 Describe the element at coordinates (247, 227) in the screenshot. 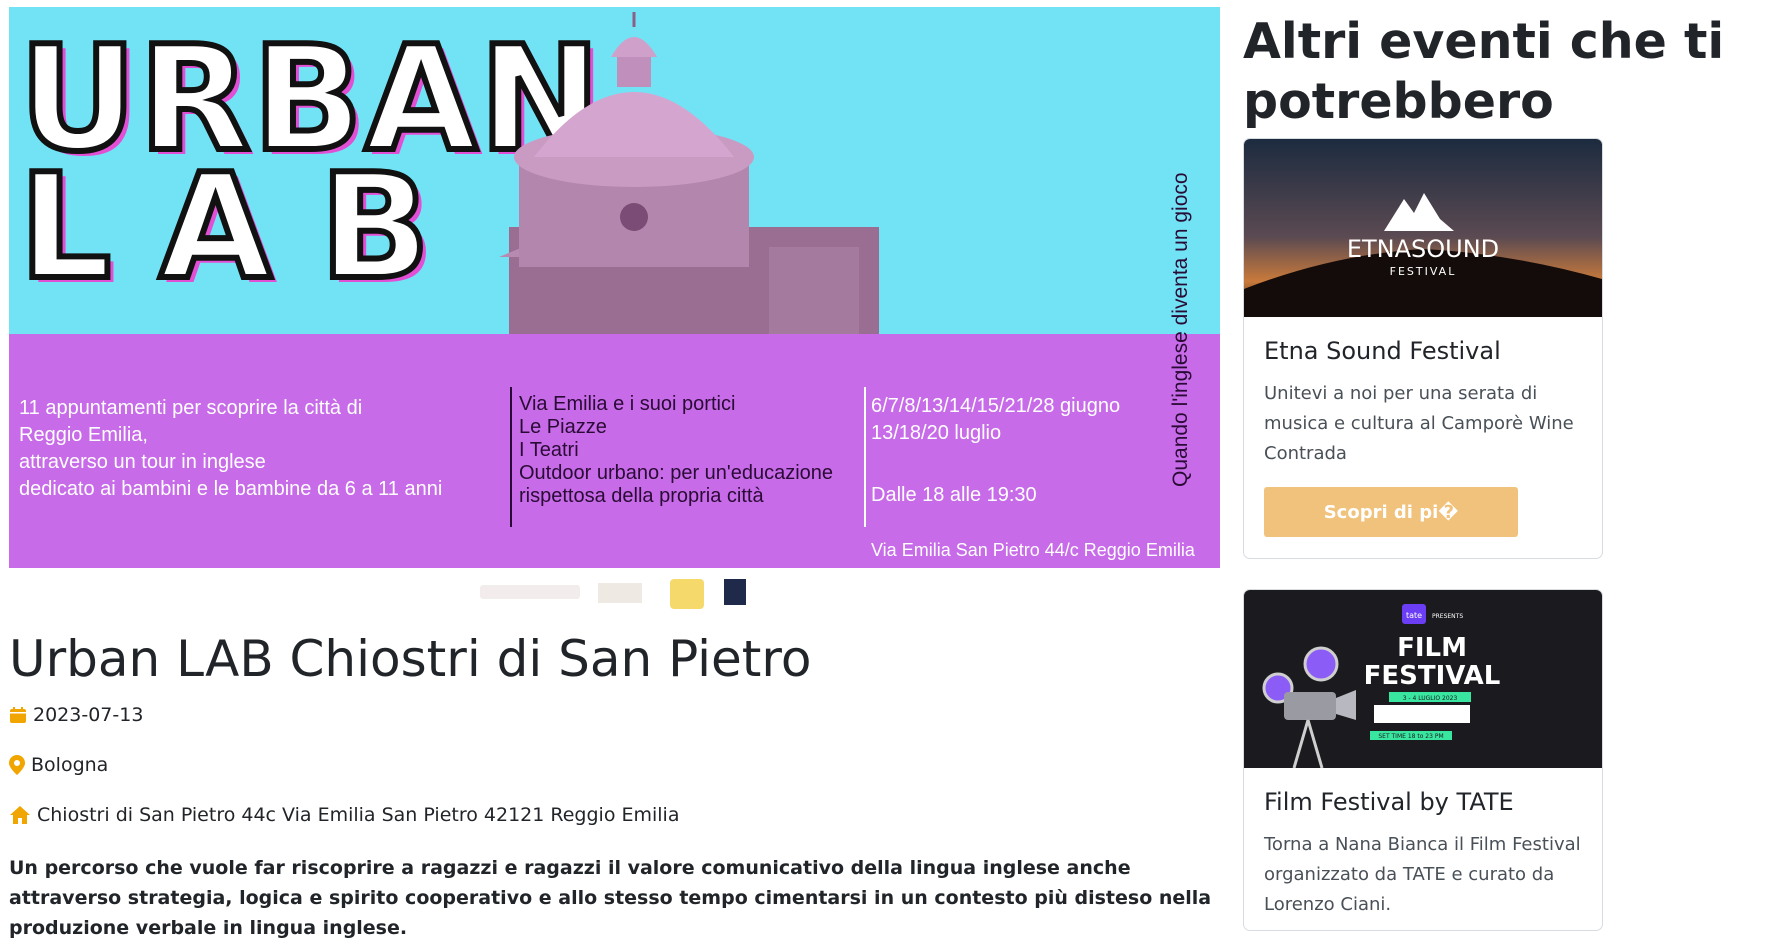

I see `poster-title-line2: LAB` at that location.